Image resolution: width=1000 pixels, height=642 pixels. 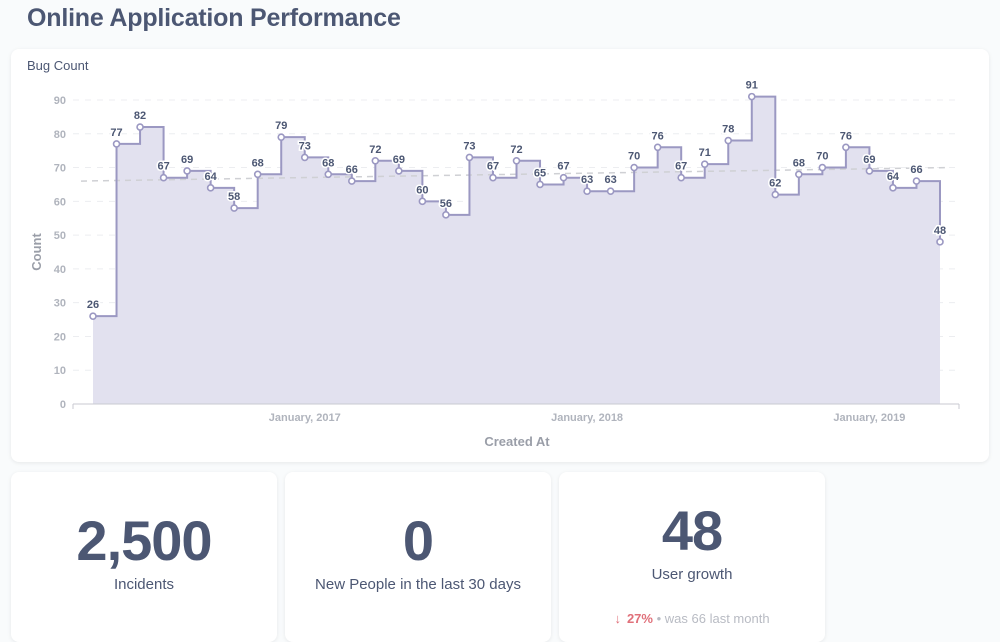 I want to click on stat-comparison: ↓ 27% • was 66 last month, so click(x=692, y=618).